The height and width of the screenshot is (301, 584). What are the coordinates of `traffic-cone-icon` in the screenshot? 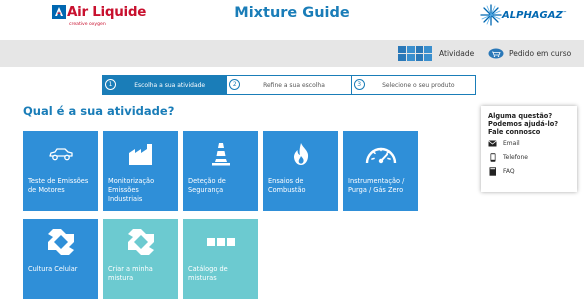 It's located at (220, 154).